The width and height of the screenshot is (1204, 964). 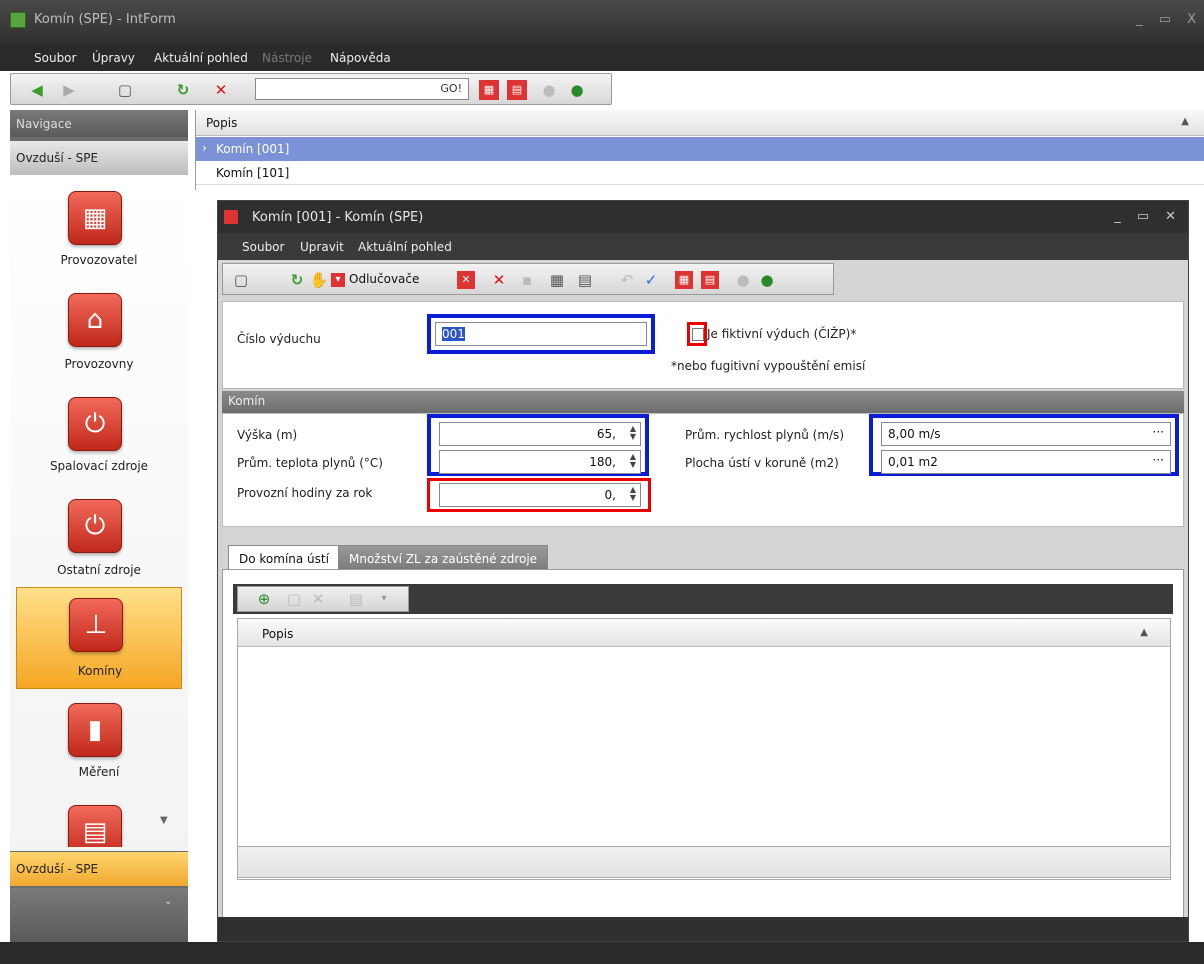 I want to click on highlight-box: 65, ▲ ▼ 180, ▲ ▼, so click(x=538, y=445).